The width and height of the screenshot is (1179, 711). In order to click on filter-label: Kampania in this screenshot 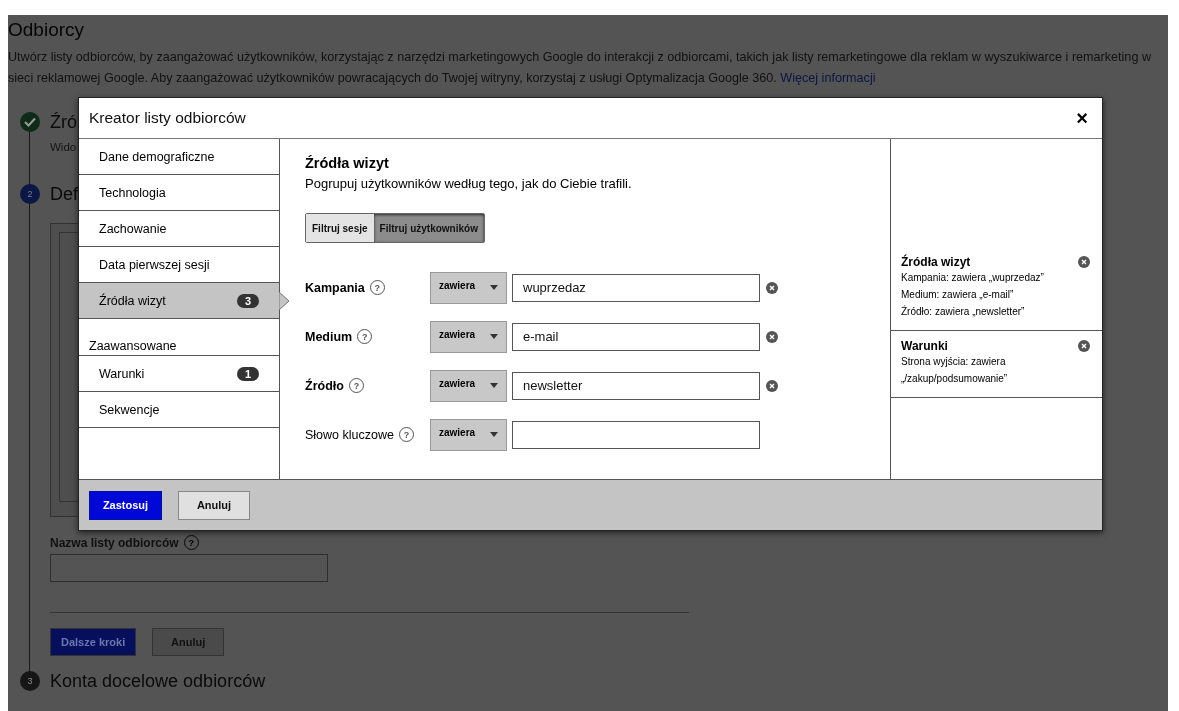, I will do `click(335, 287)`.